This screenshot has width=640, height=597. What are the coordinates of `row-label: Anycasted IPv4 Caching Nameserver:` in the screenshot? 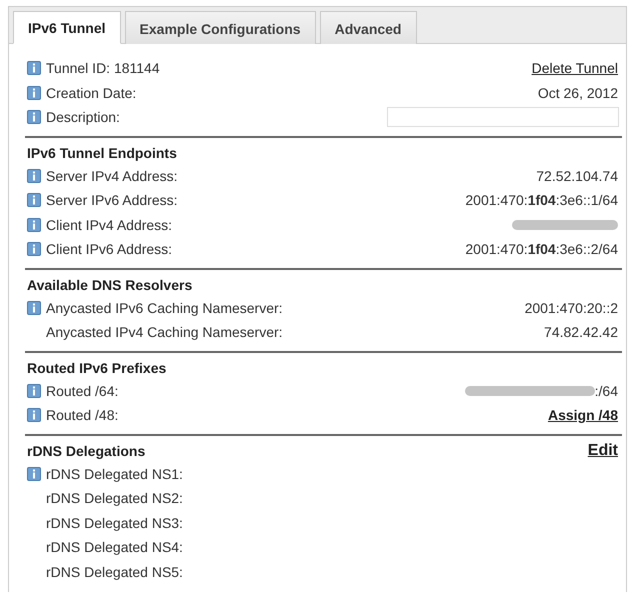 It's located at (164, 332).